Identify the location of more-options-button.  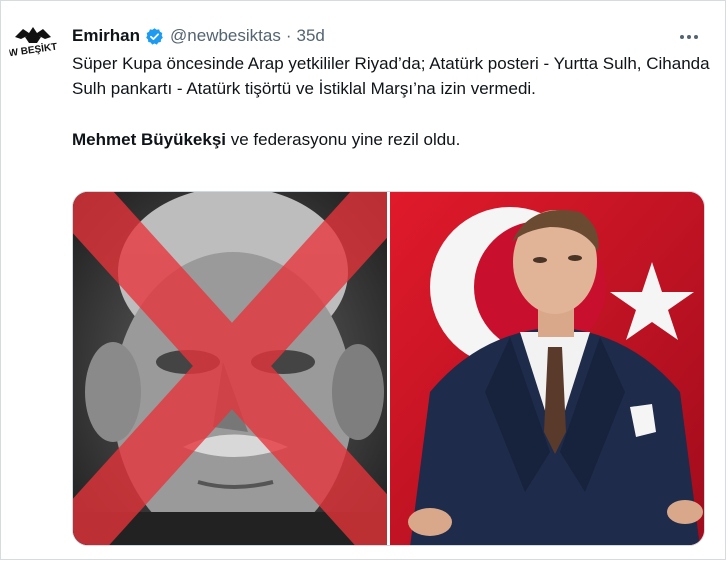
(689, 37).